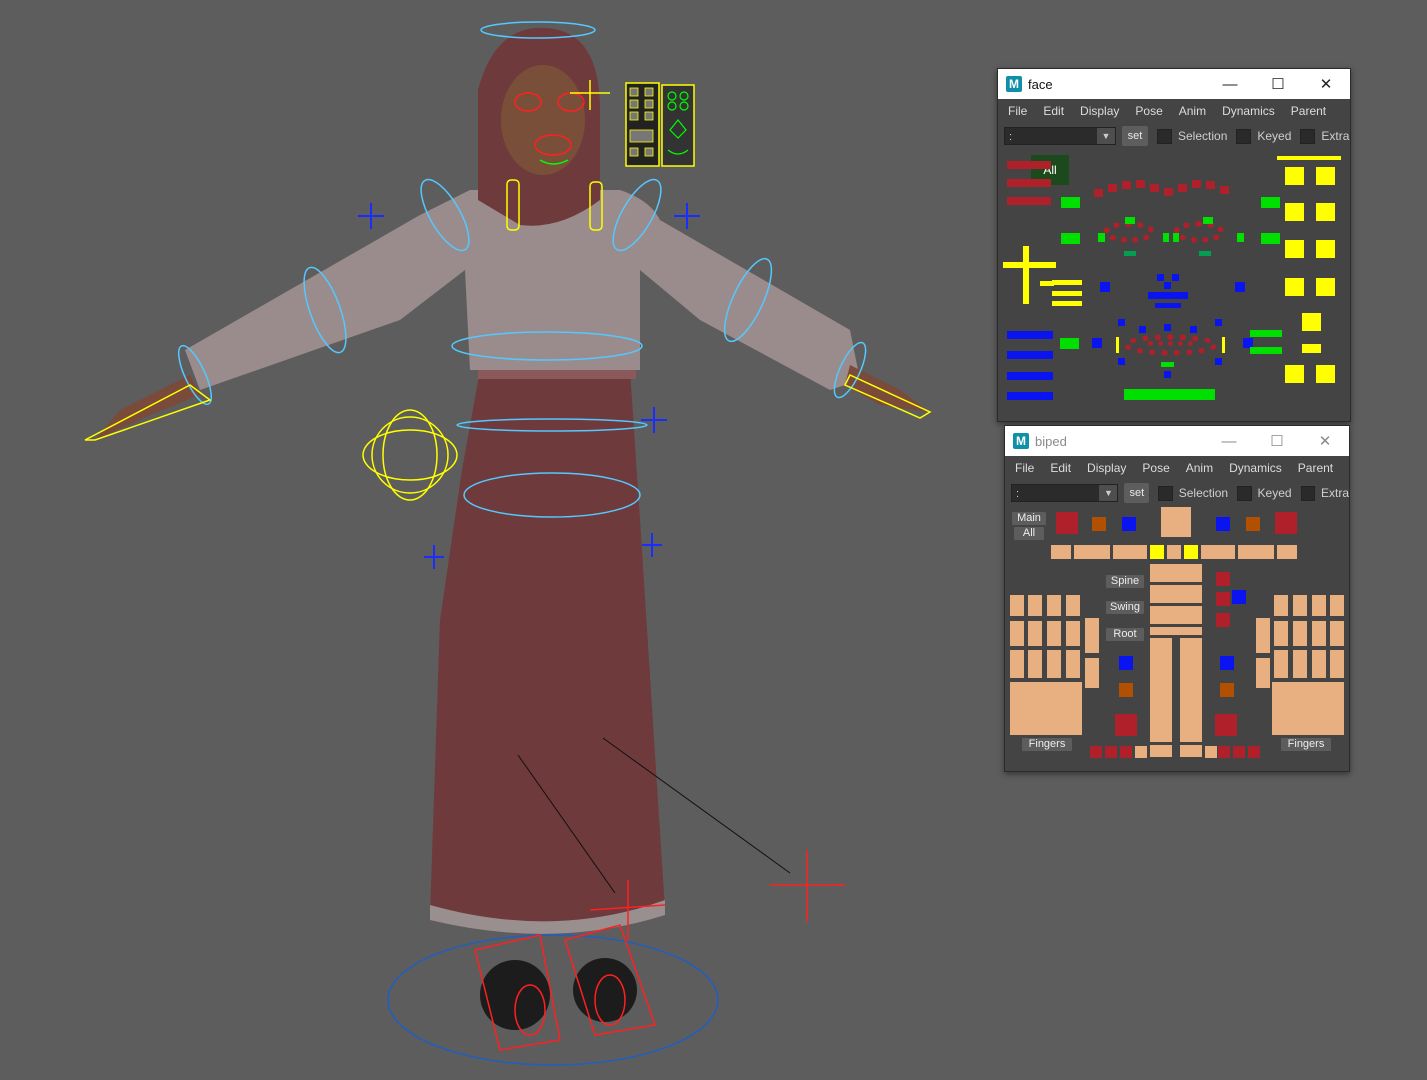 The width and height of the screenshot is (1427, 1080). What do you see at coordinates (1165, 493) in the screenshot?
I see `selection-checkbox` at bounding box center [1165, 493].